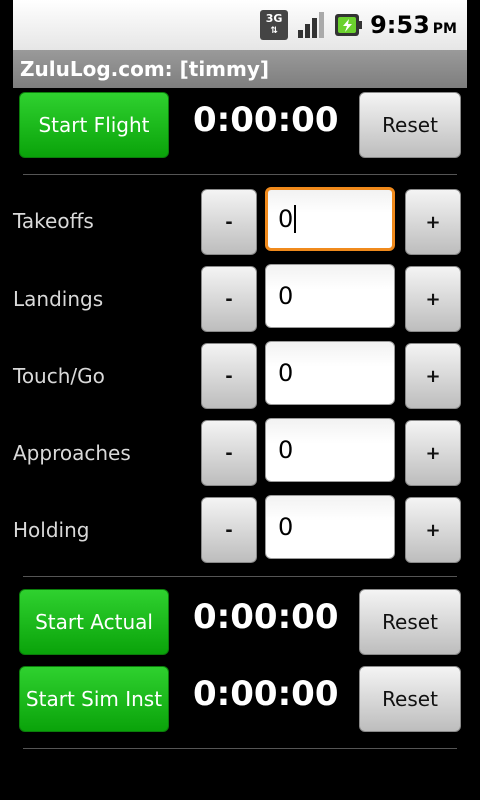 This screenshot has width=480, height=800. What do you see at coordinates (59, 376) in the screenshot?
I see `touch-go-label: Touch/Go` at bounding box center [59, 376].